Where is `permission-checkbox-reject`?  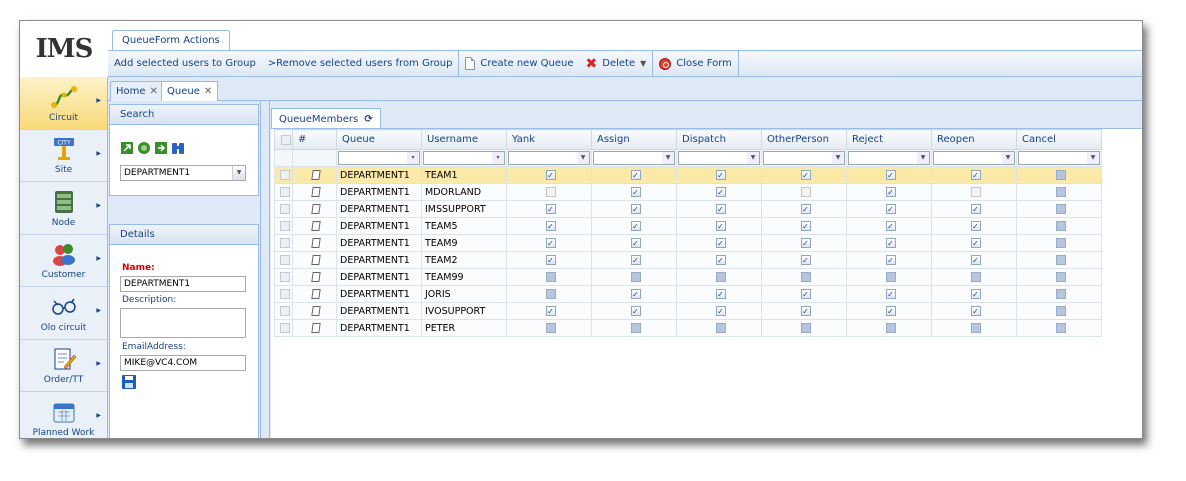
permission-checkbox-reject is located at coordinates (890, 277).